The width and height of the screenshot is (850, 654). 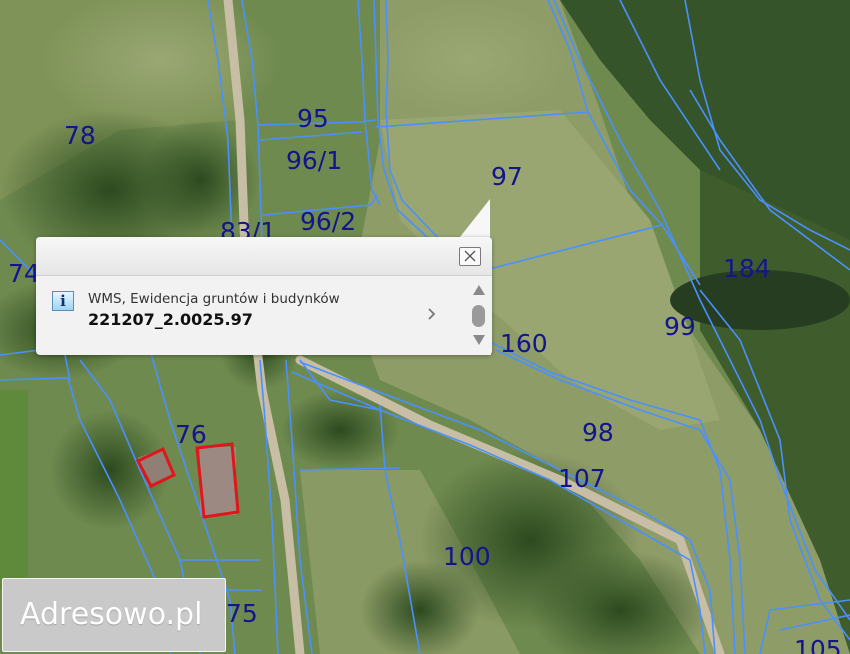 I want to click on parcel-label: 160, so click(x=524, y=343).